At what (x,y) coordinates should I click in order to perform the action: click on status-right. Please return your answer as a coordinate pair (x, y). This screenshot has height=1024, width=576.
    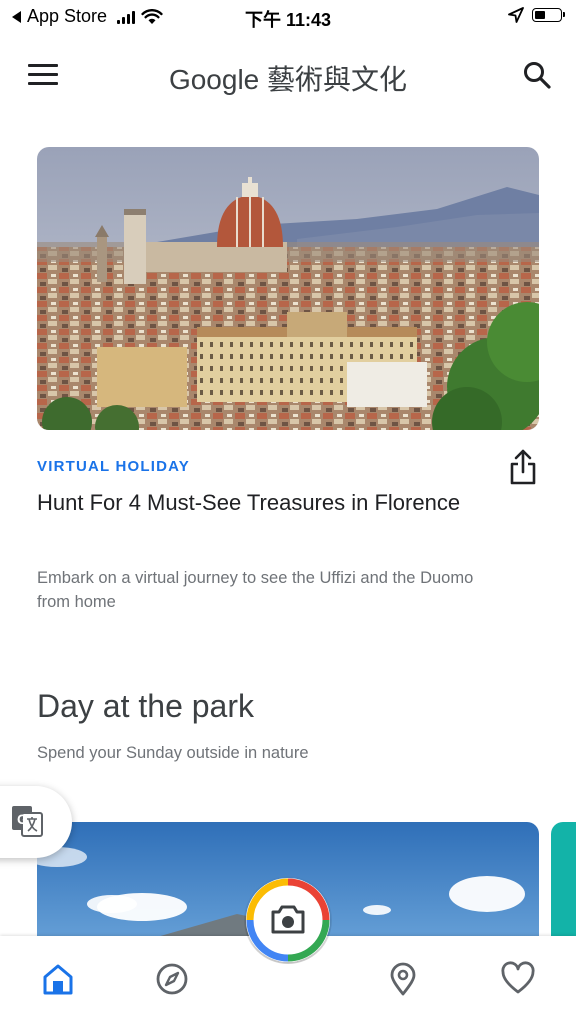
    Looking at the image, I should click on (536, 15).